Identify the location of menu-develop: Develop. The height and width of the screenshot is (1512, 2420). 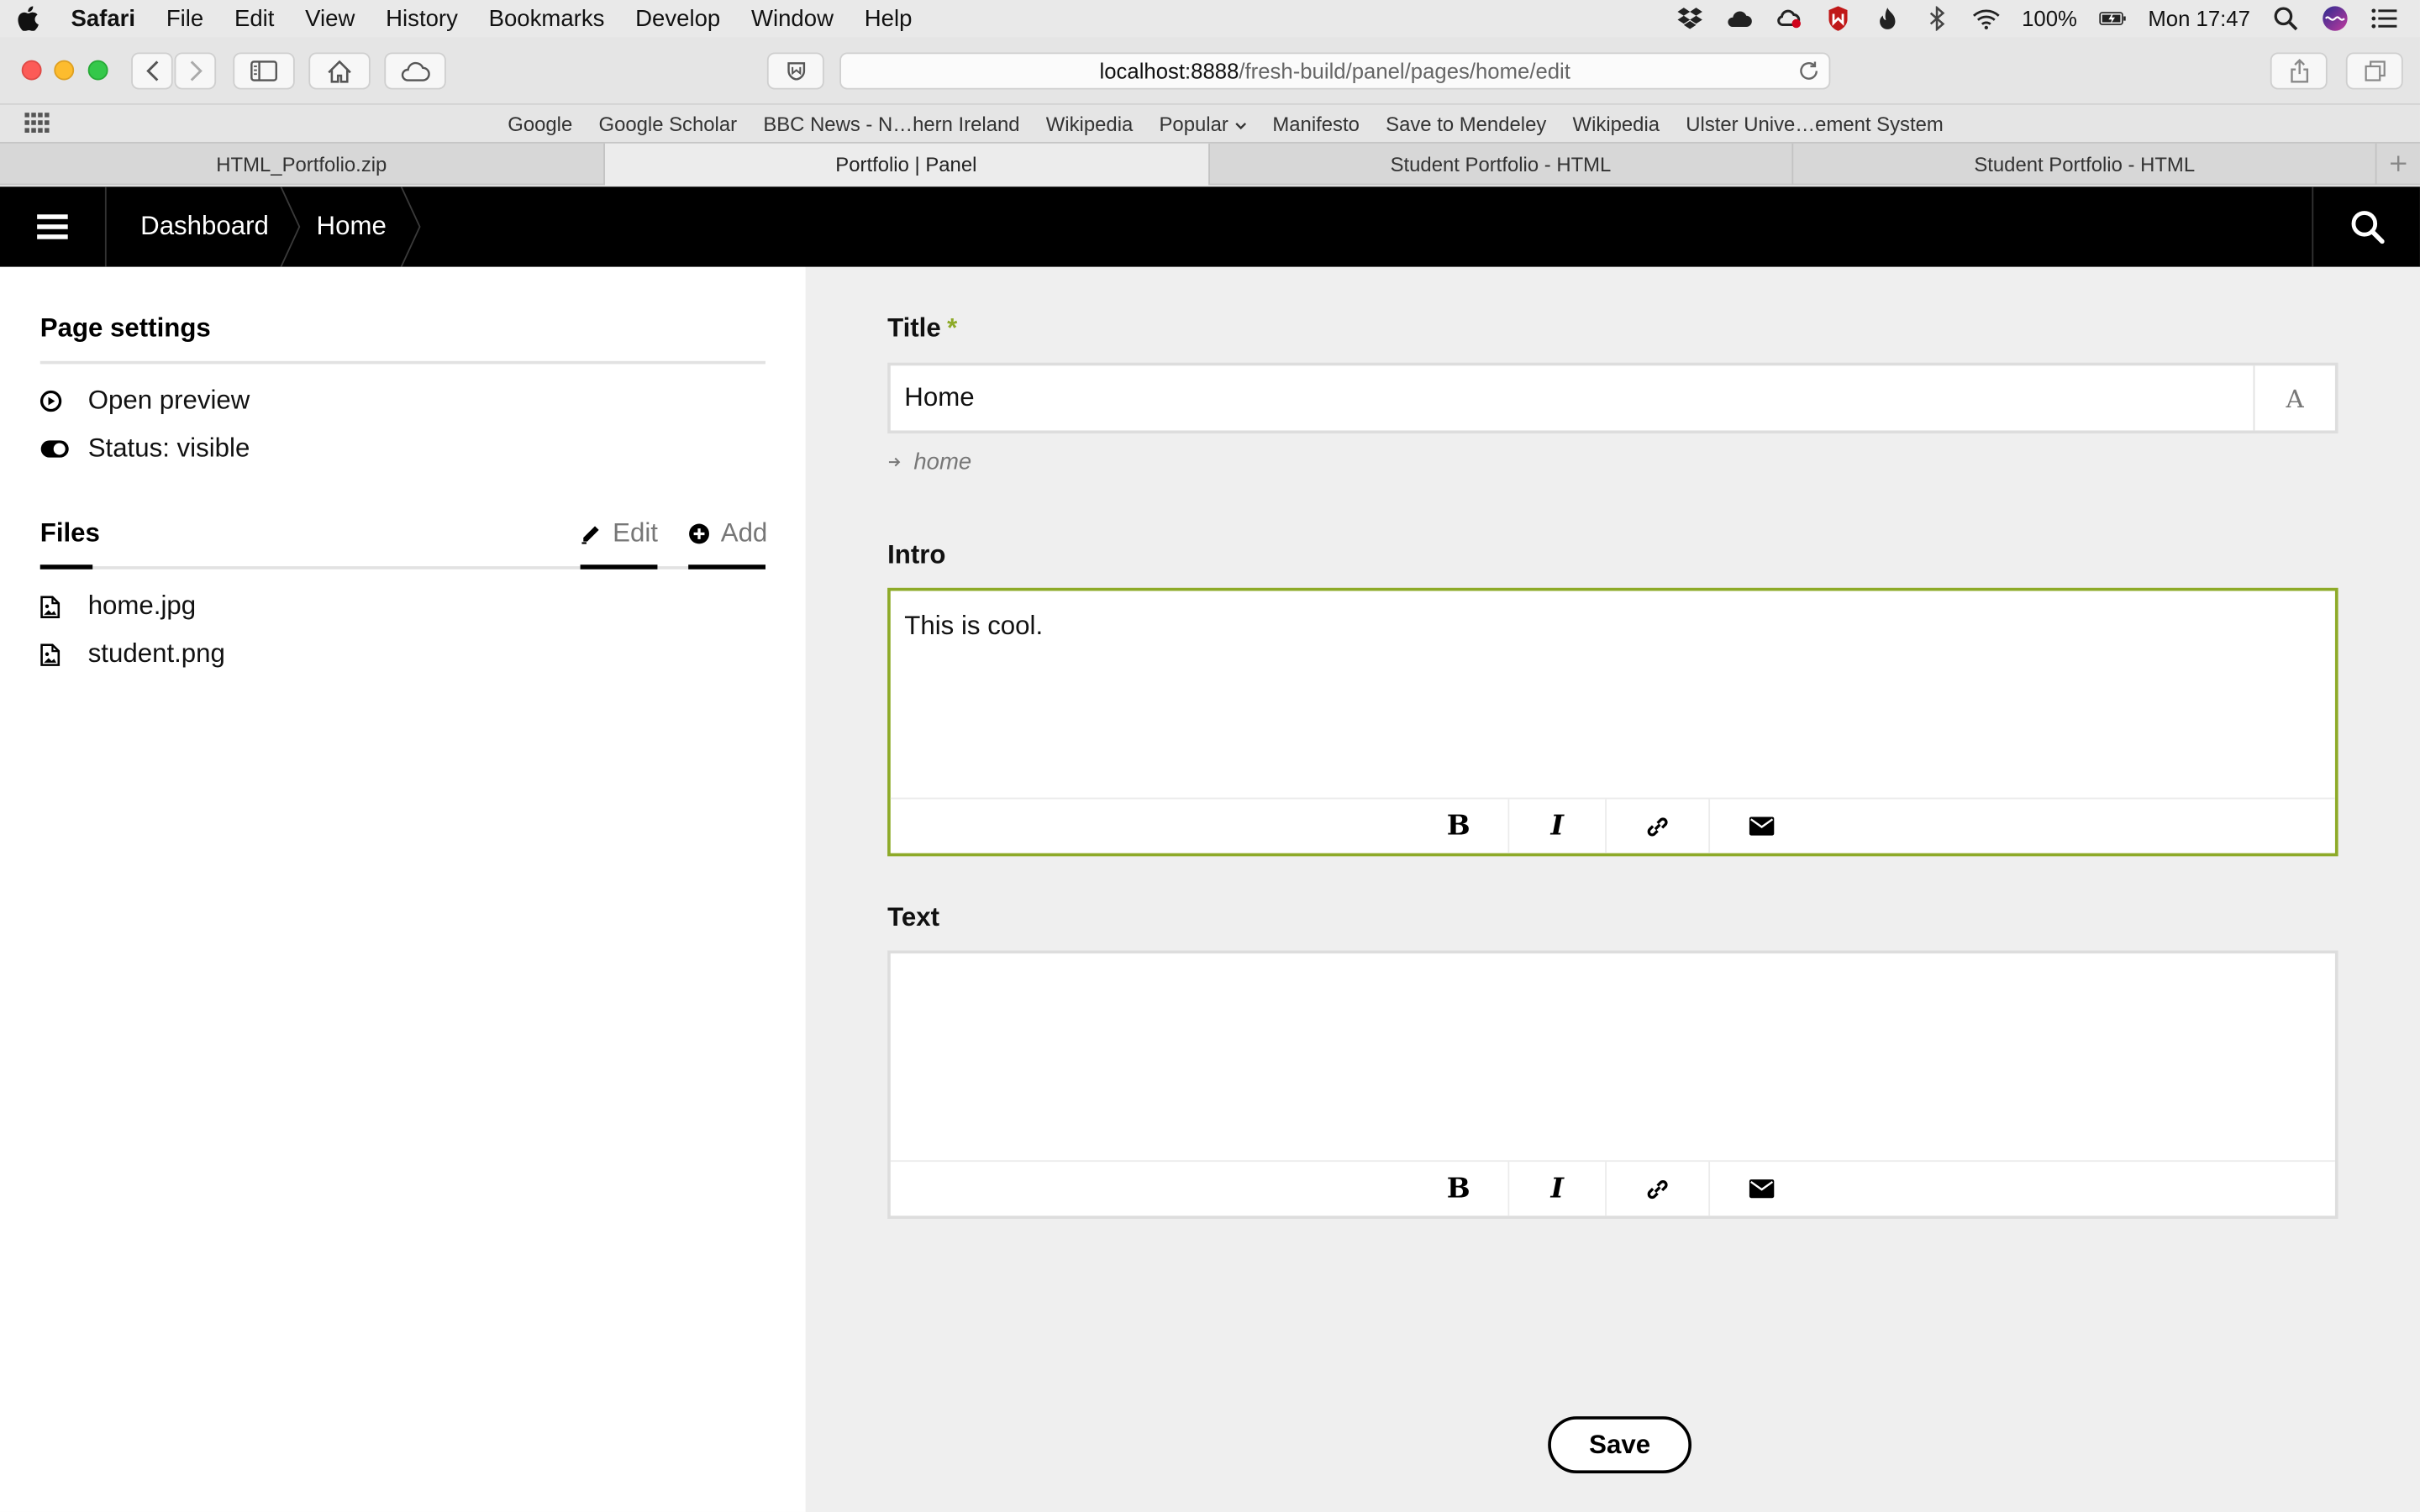
(678, 18).